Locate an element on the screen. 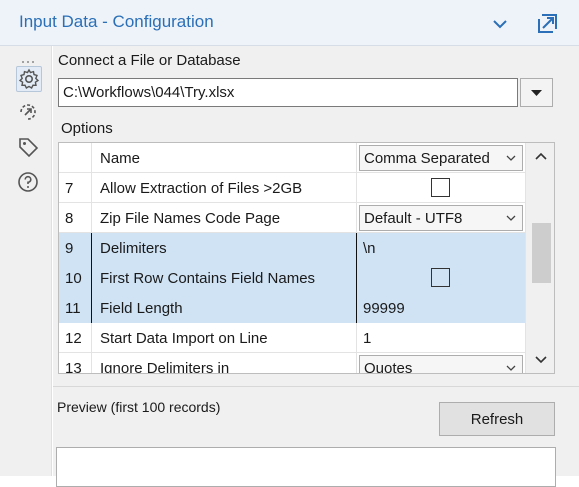 The width and height of the screenshot is (579, 487). help-icon is located at coordinates (29, 183).